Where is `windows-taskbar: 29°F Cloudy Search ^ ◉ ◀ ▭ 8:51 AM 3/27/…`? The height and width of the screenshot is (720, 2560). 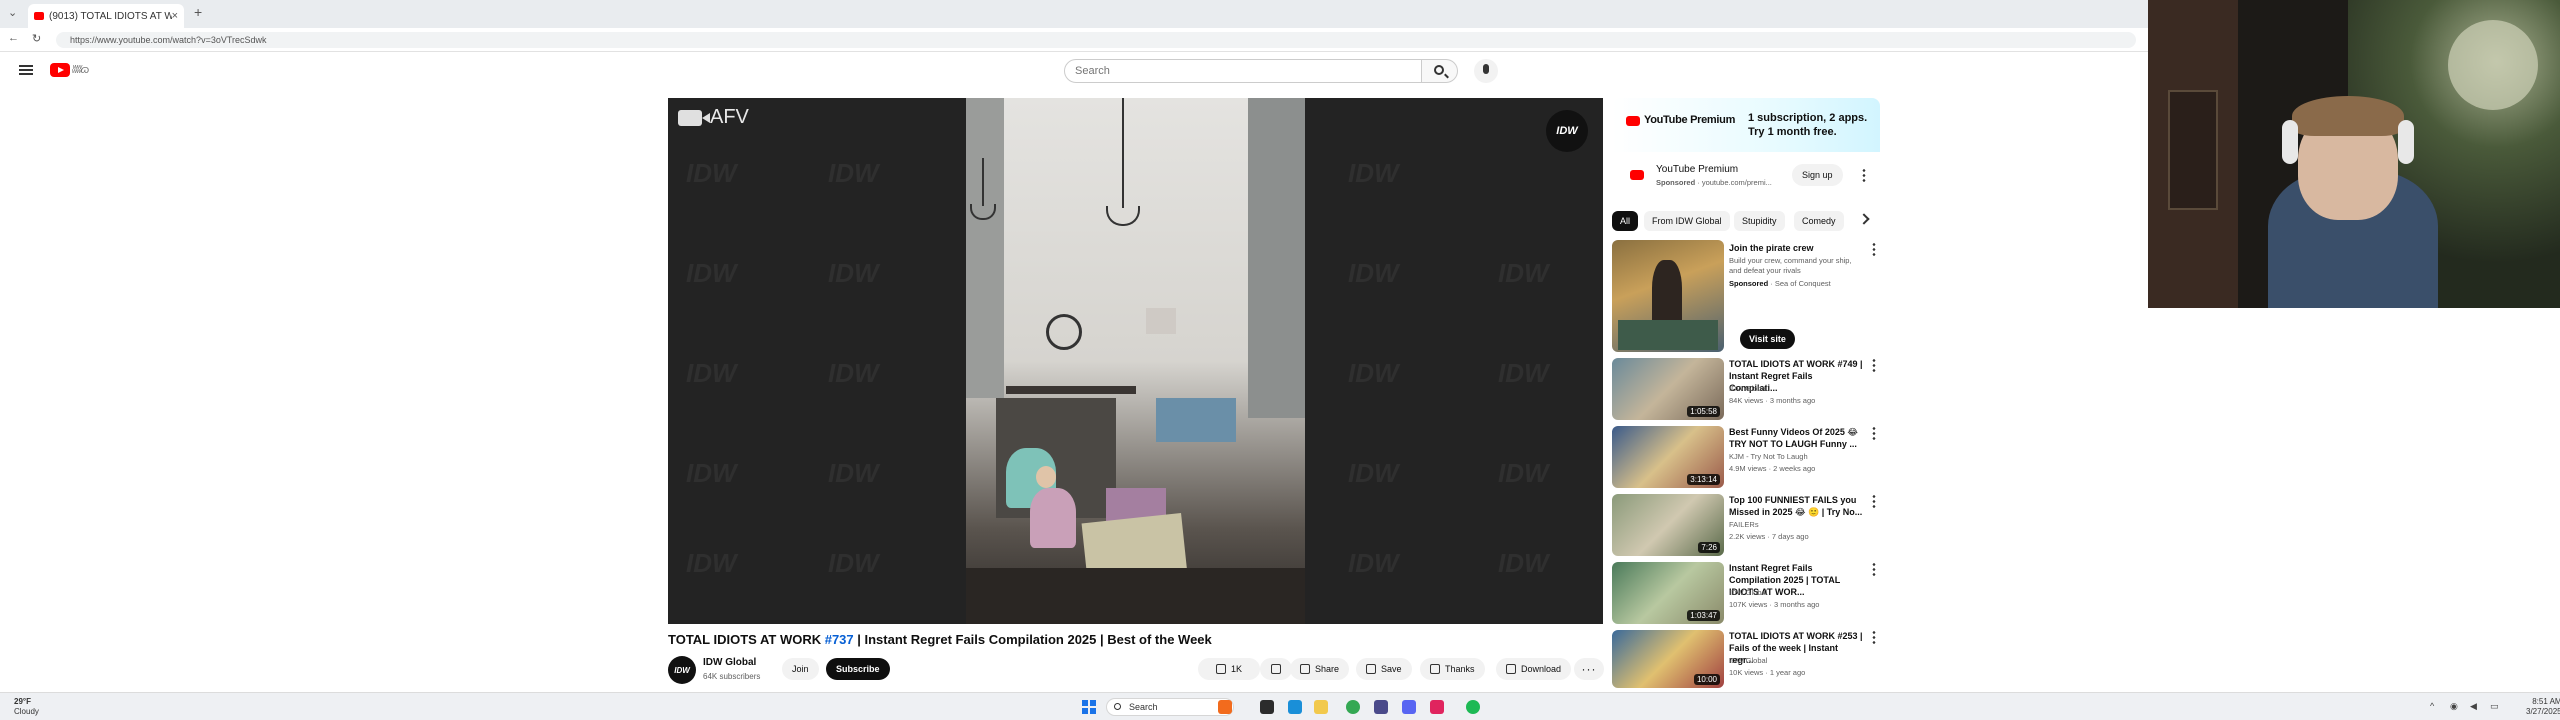
windows-taskbar: 29°F Cloudy Search ^ ◉ ◀ ▭ 8:51 AM 3/27/… is located at coordinates (1280, 706).